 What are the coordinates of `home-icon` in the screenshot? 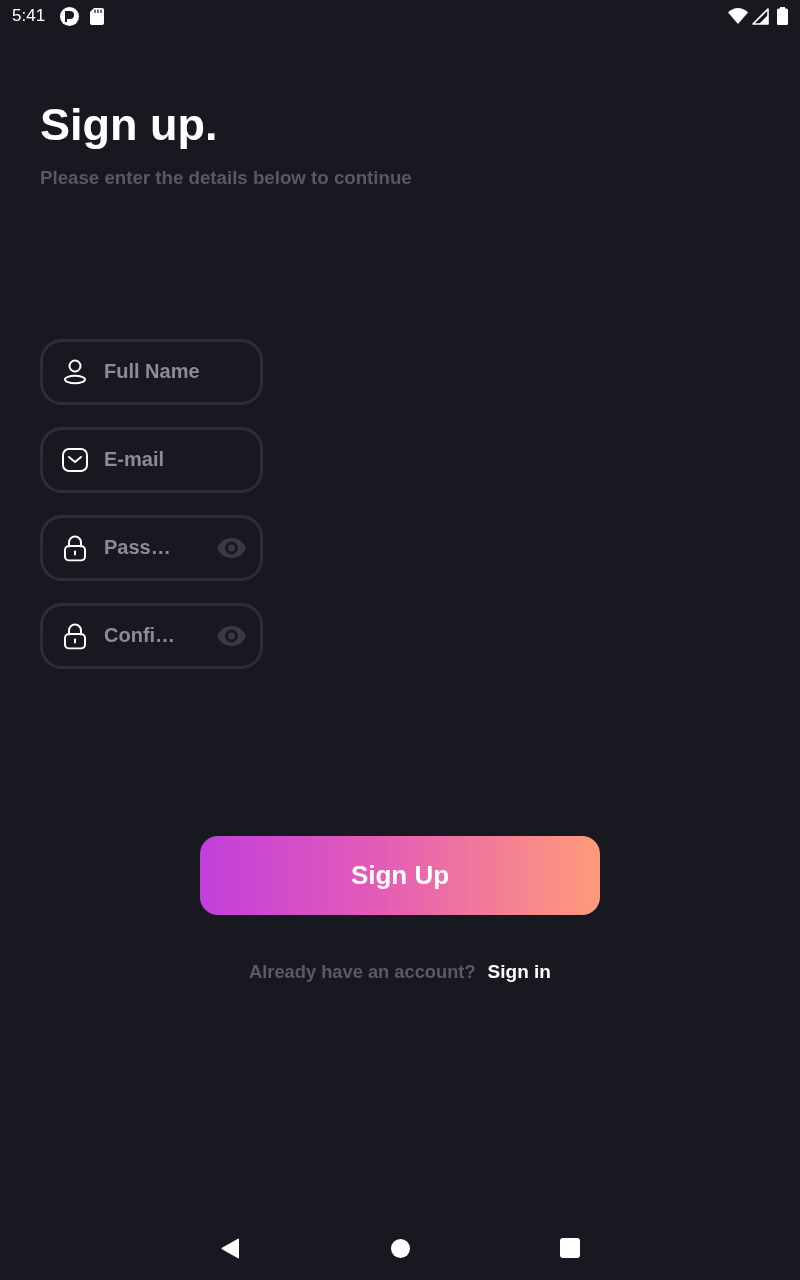 It's located at (400, 1248).